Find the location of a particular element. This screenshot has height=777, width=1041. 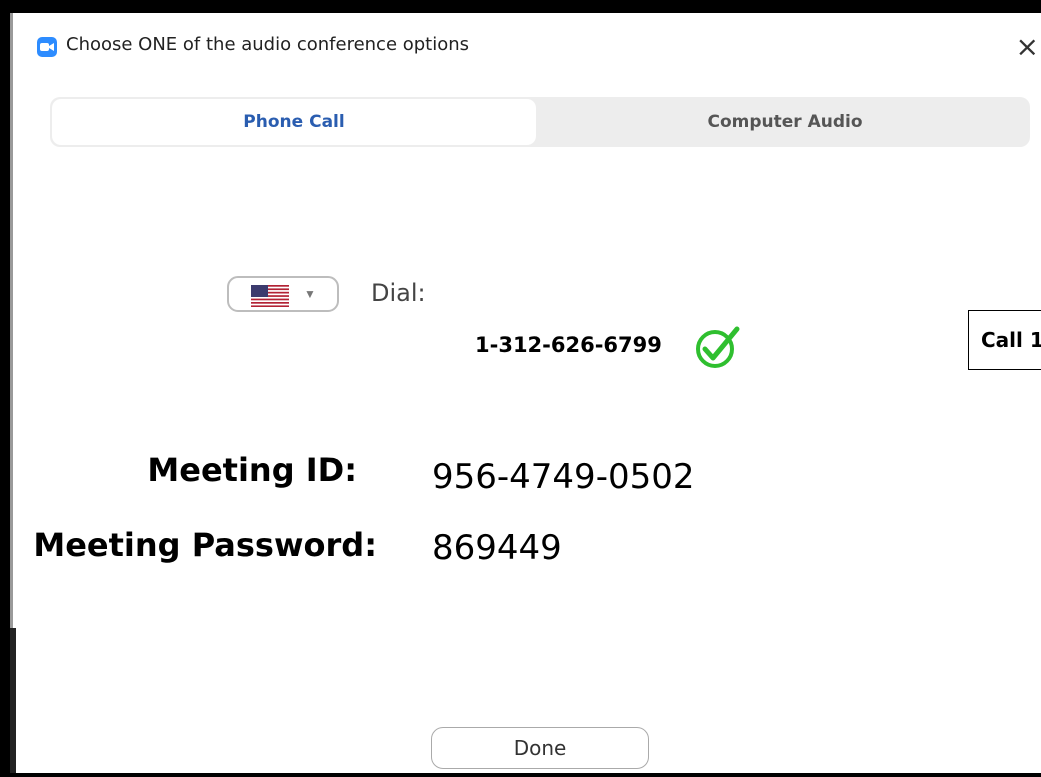

audio-tabs: Phone Call Computer Audio is located at coordinates (540, 122).